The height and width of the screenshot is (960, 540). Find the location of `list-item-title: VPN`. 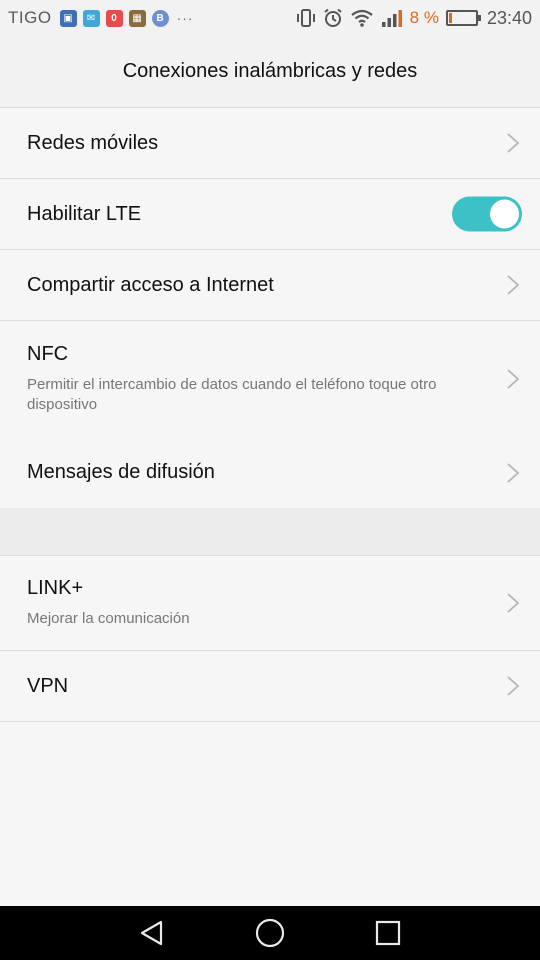

list-item-title: VPN is located at coordinates (48, 685).